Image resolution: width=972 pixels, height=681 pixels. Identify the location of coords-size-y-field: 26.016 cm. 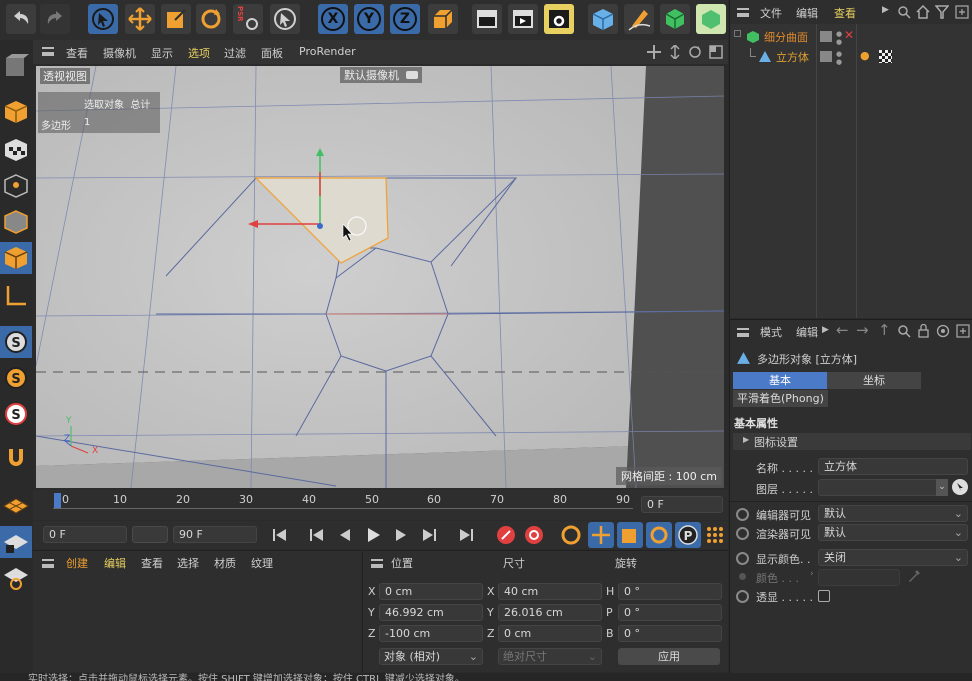
(550, 612).